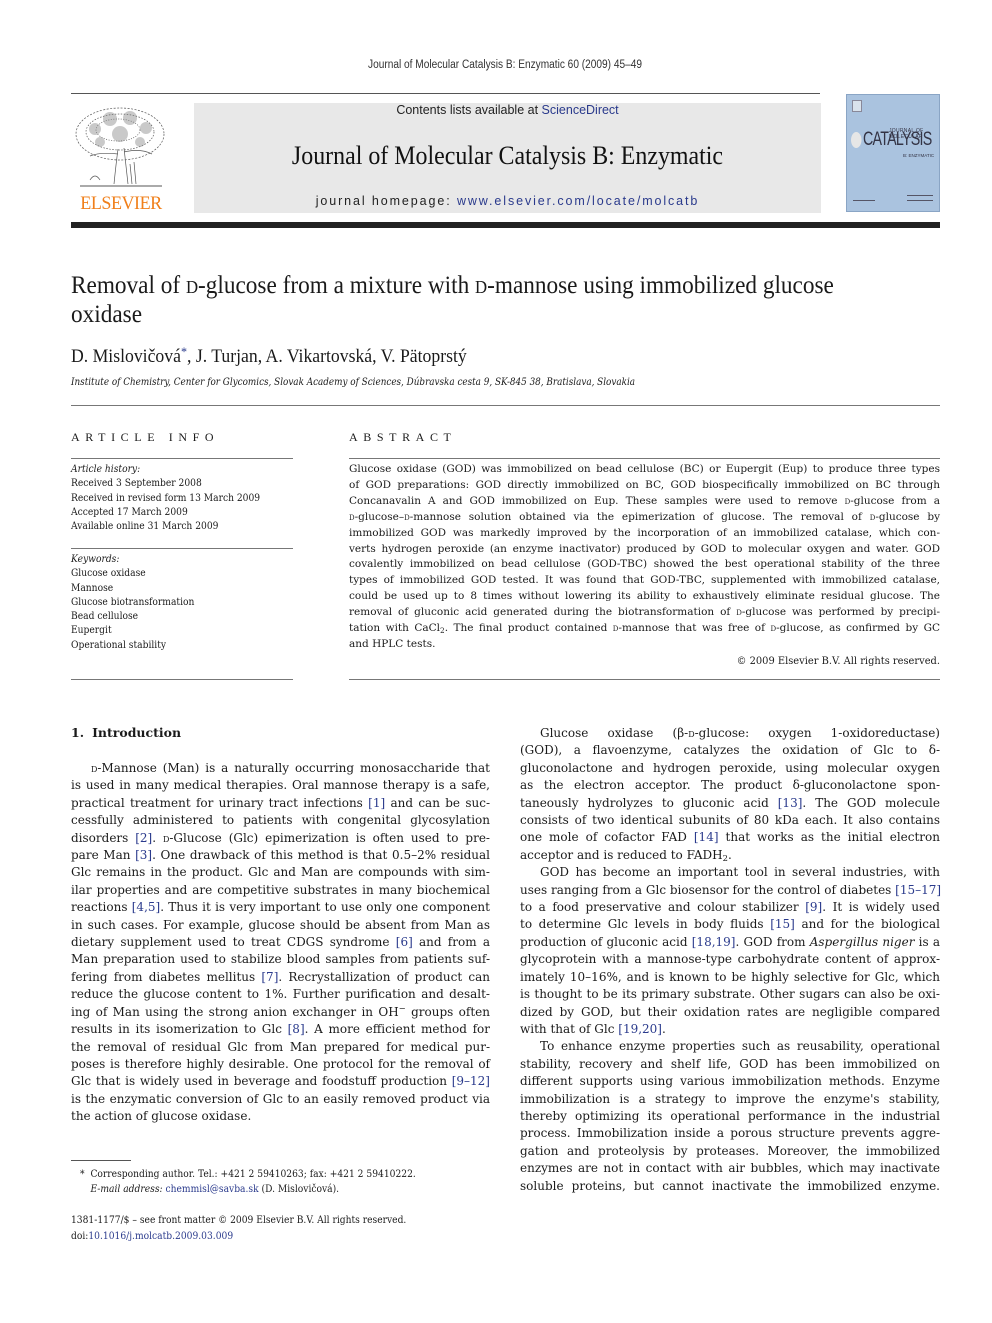 This screenshot has height=1323, width=992. Describe the element at coordinates (105, 616) in the screenshot. I see `keyword-item: Bead cellulose` at that location.